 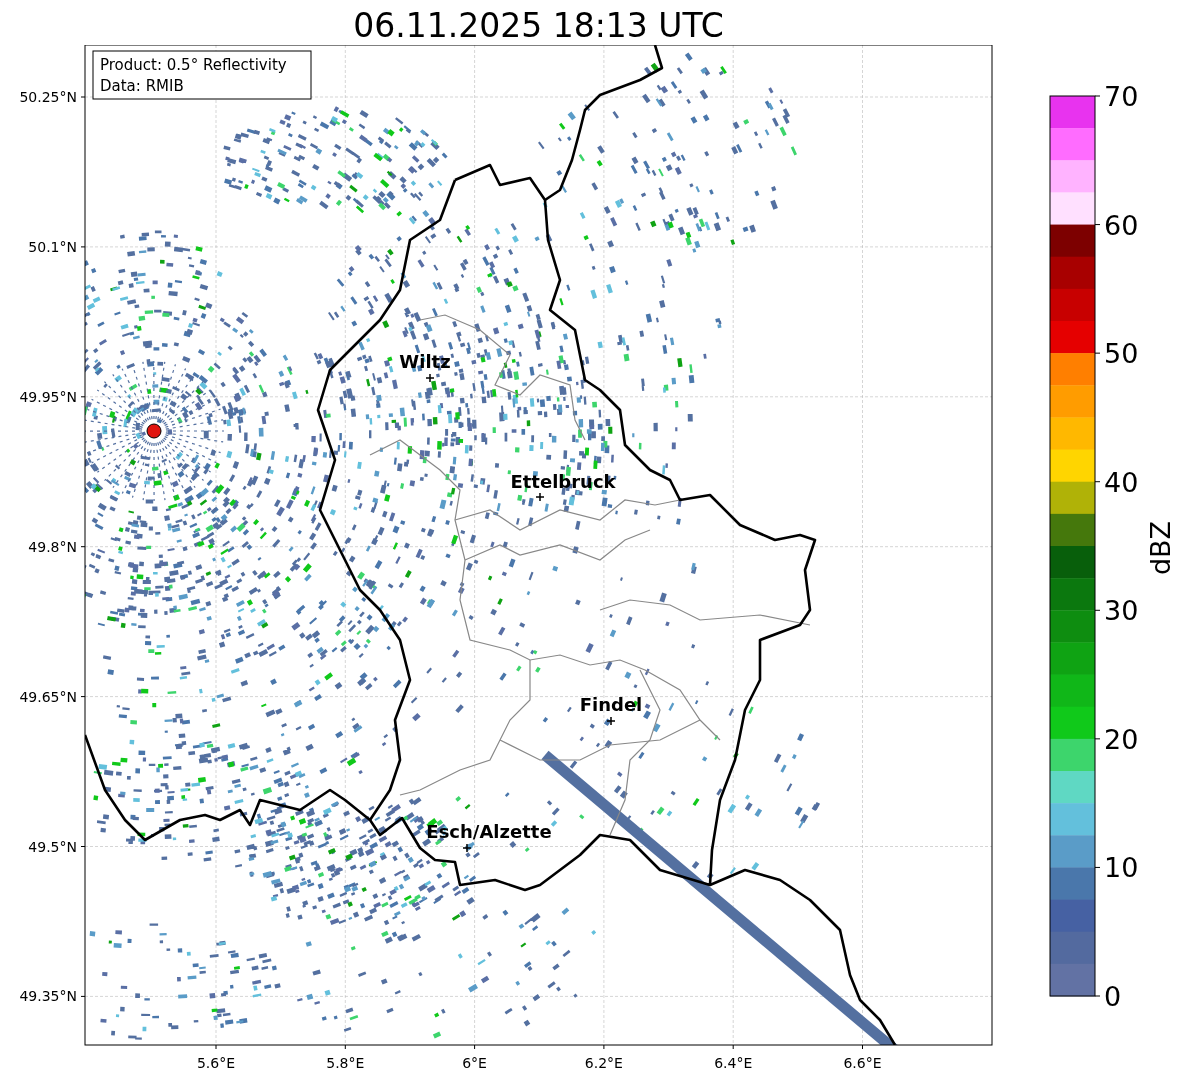 What do you see at coordinates (474, 1063) in the screenshot?
I see `longitude-label: 6°E` at bounding box center [474, 1063].